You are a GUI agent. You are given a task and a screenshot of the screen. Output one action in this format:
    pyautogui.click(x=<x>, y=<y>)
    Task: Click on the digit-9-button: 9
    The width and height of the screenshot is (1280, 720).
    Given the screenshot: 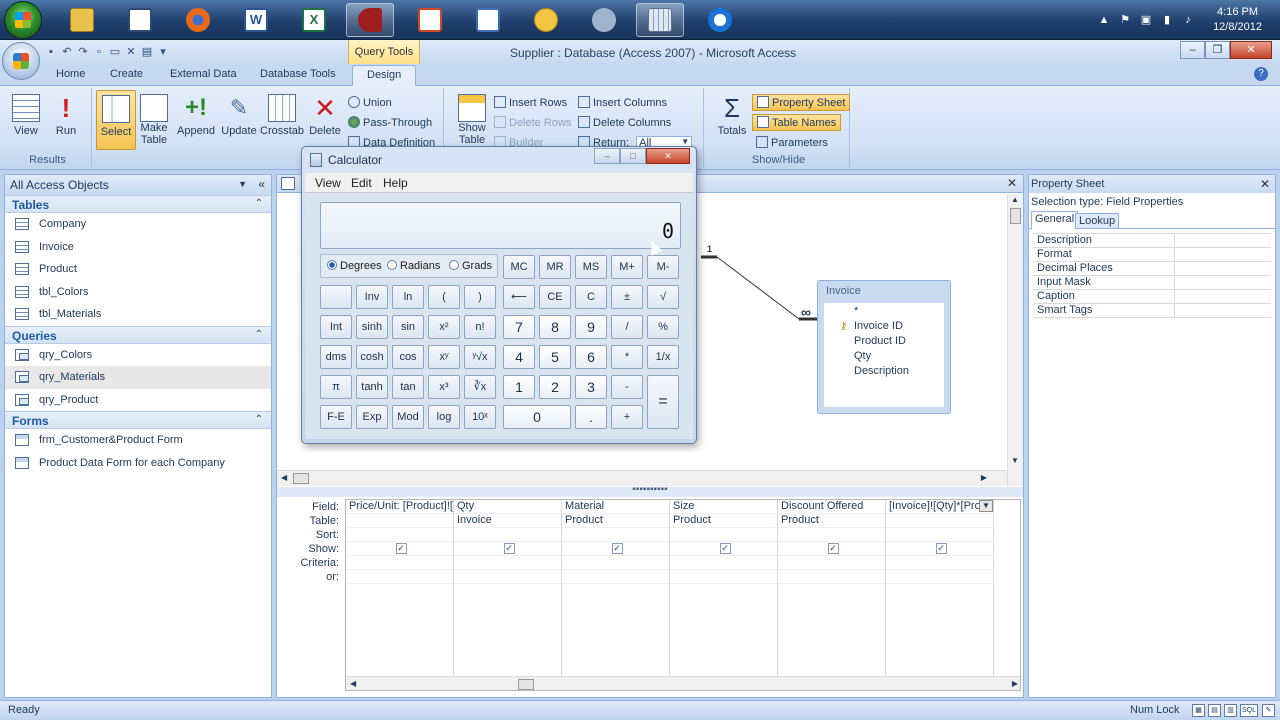 What is the action you would take?
    pyautogui.click(x=591, y=327)
    